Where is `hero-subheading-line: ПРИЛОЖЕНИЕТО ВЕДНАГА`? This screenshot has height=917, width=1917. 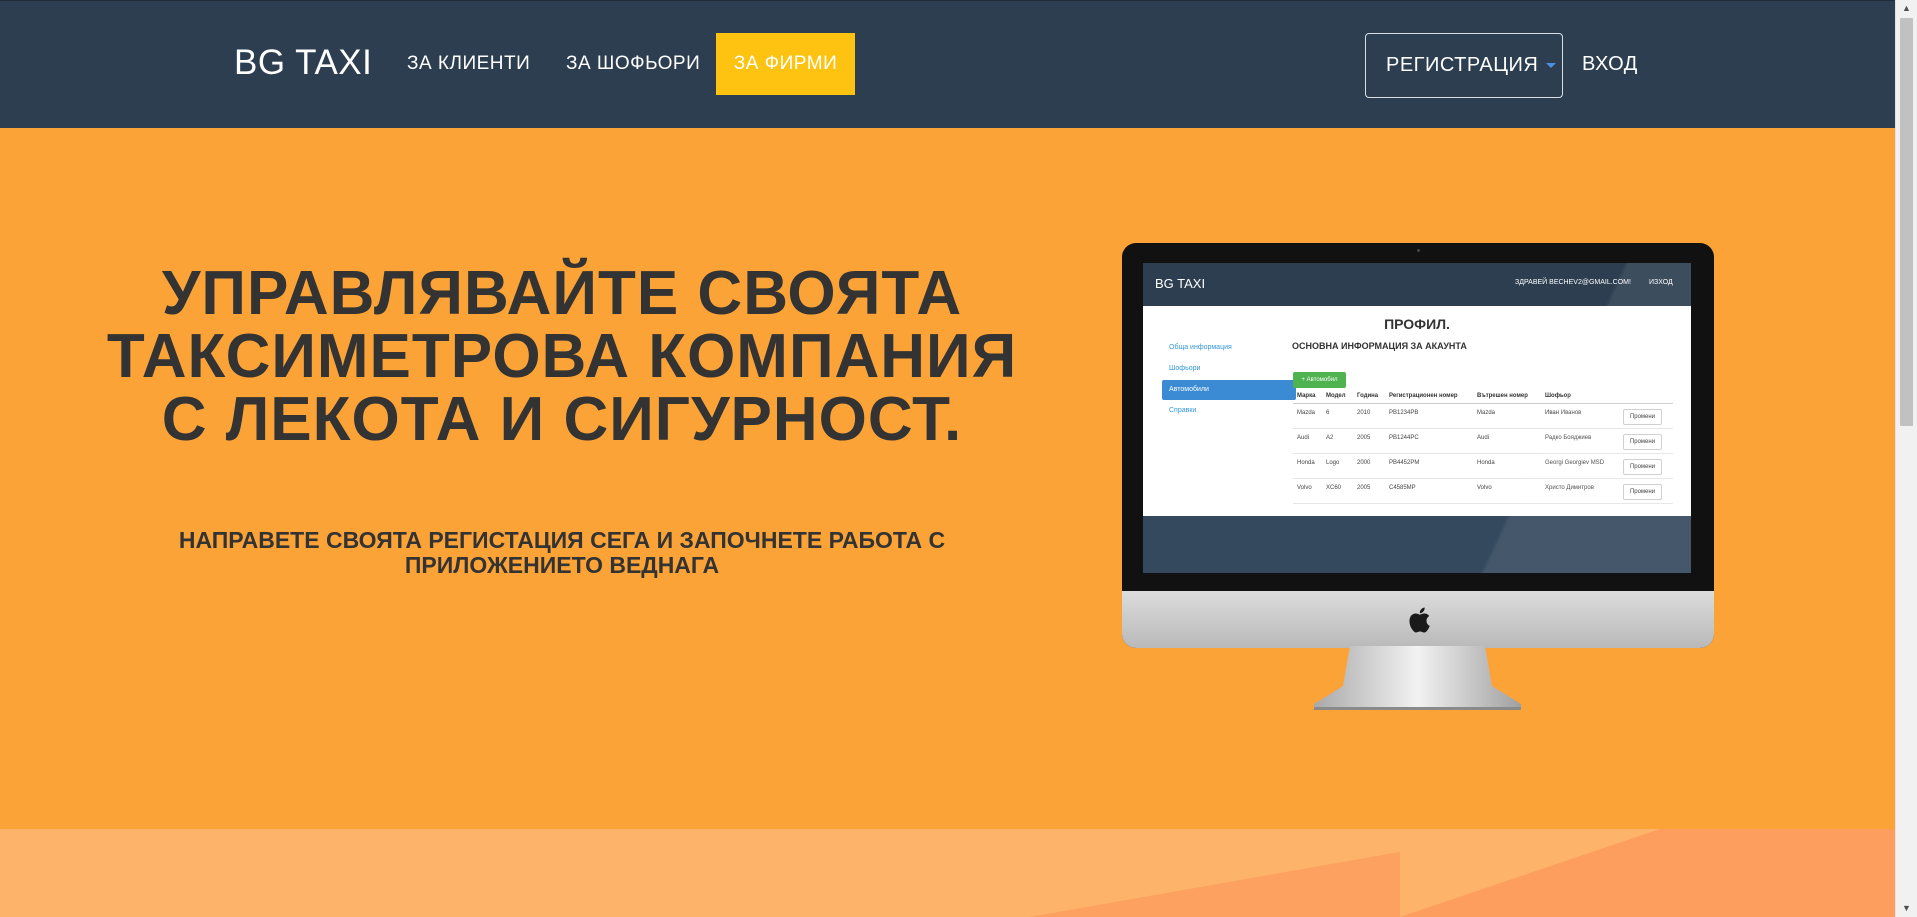 hero-subheading-line: ПРИЛОЖЕНИЕТО ВЕДНАГА is located at coordinates (562, 565).